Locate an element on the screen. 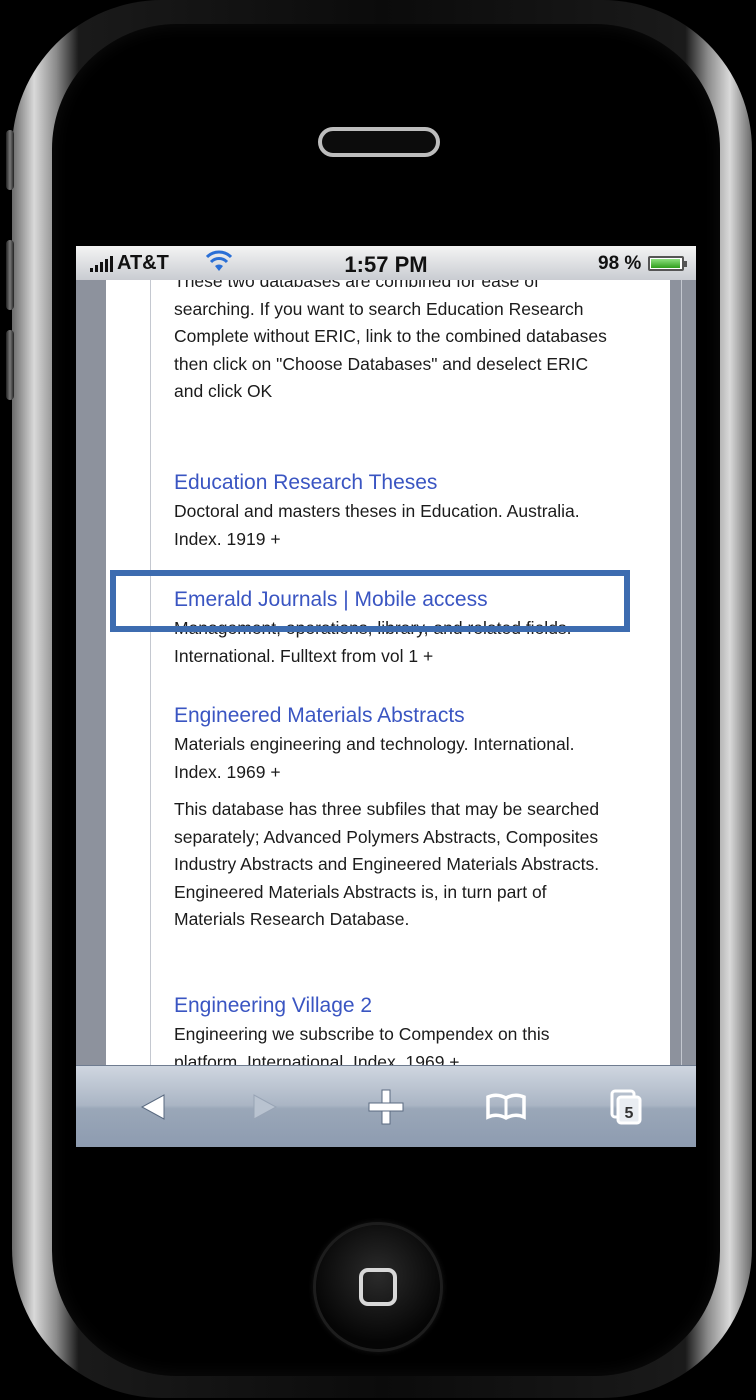  forward-arrow-icon is located at coordinates (265, 1107).